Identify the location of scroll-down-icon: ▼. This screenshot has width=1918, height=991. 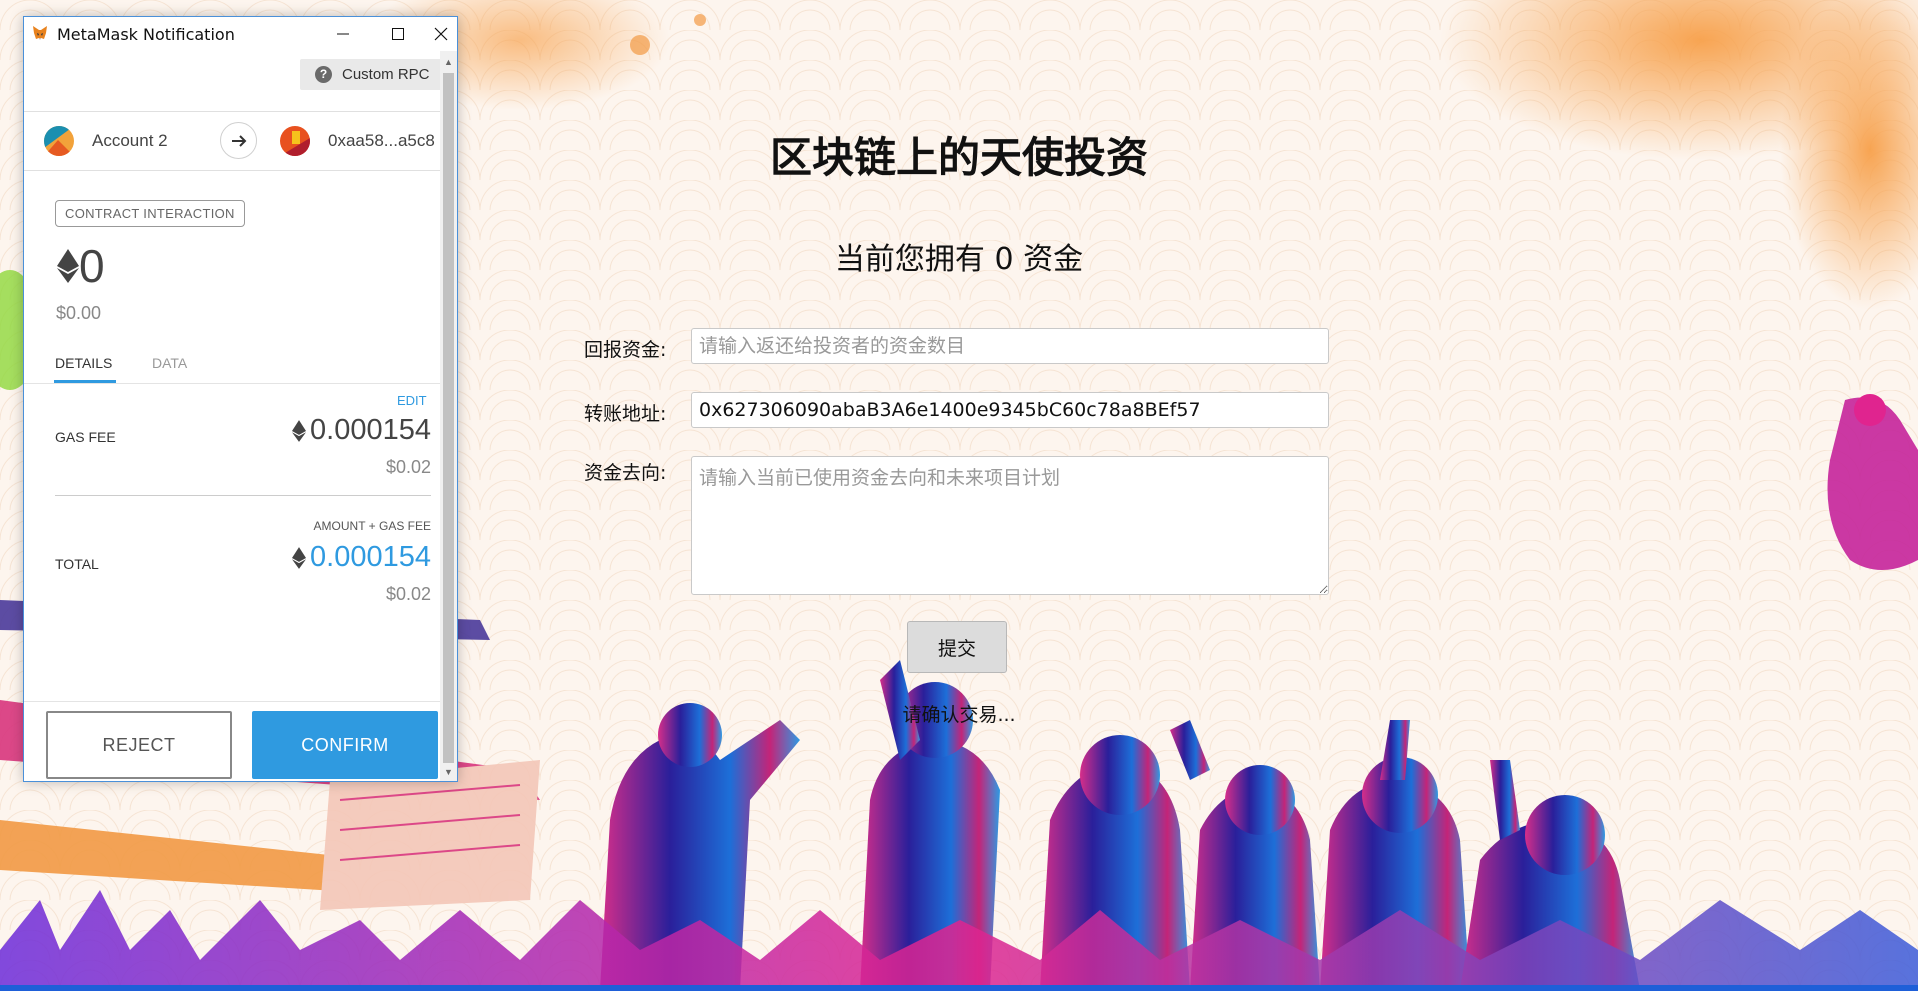
(448, 772).